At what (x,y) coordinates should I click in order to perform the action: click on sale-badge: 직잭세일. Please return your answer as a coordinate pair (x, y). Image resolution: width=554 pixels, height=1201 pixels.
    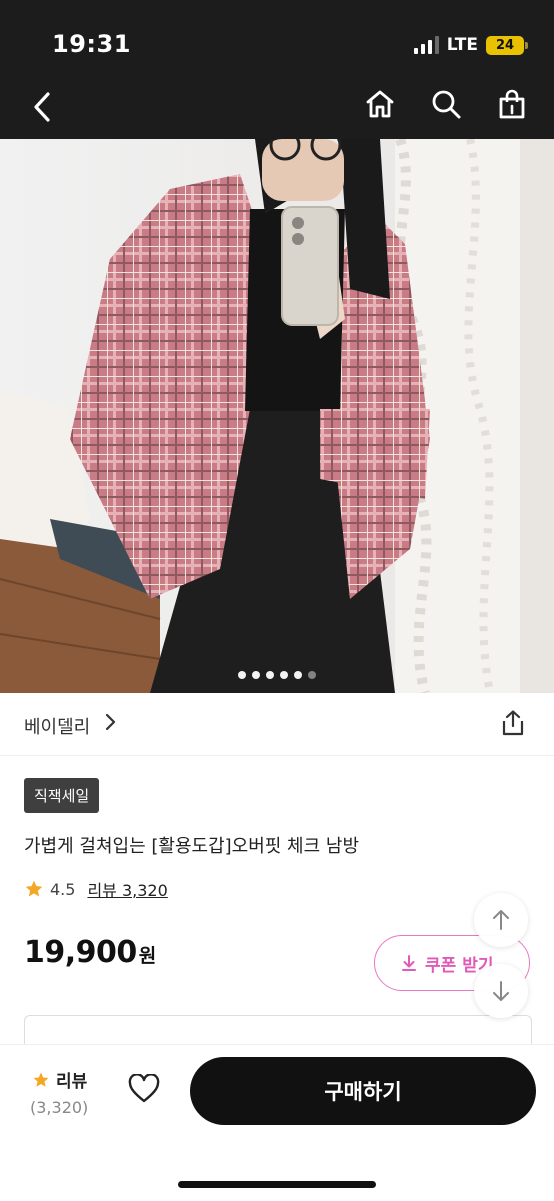
    Looking at the image, I should click on (62, 795).